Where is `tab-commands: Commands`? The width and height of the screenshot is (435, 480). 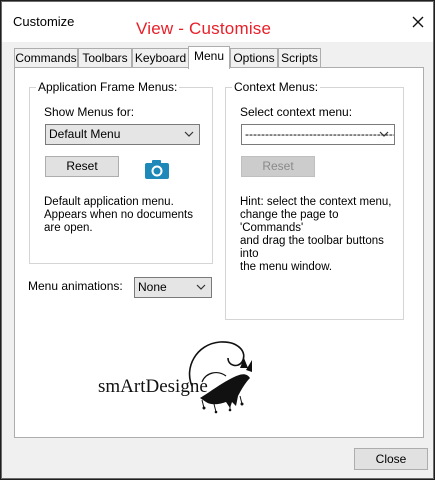 tab-commands: Commands is located at coordinates (46, 58).